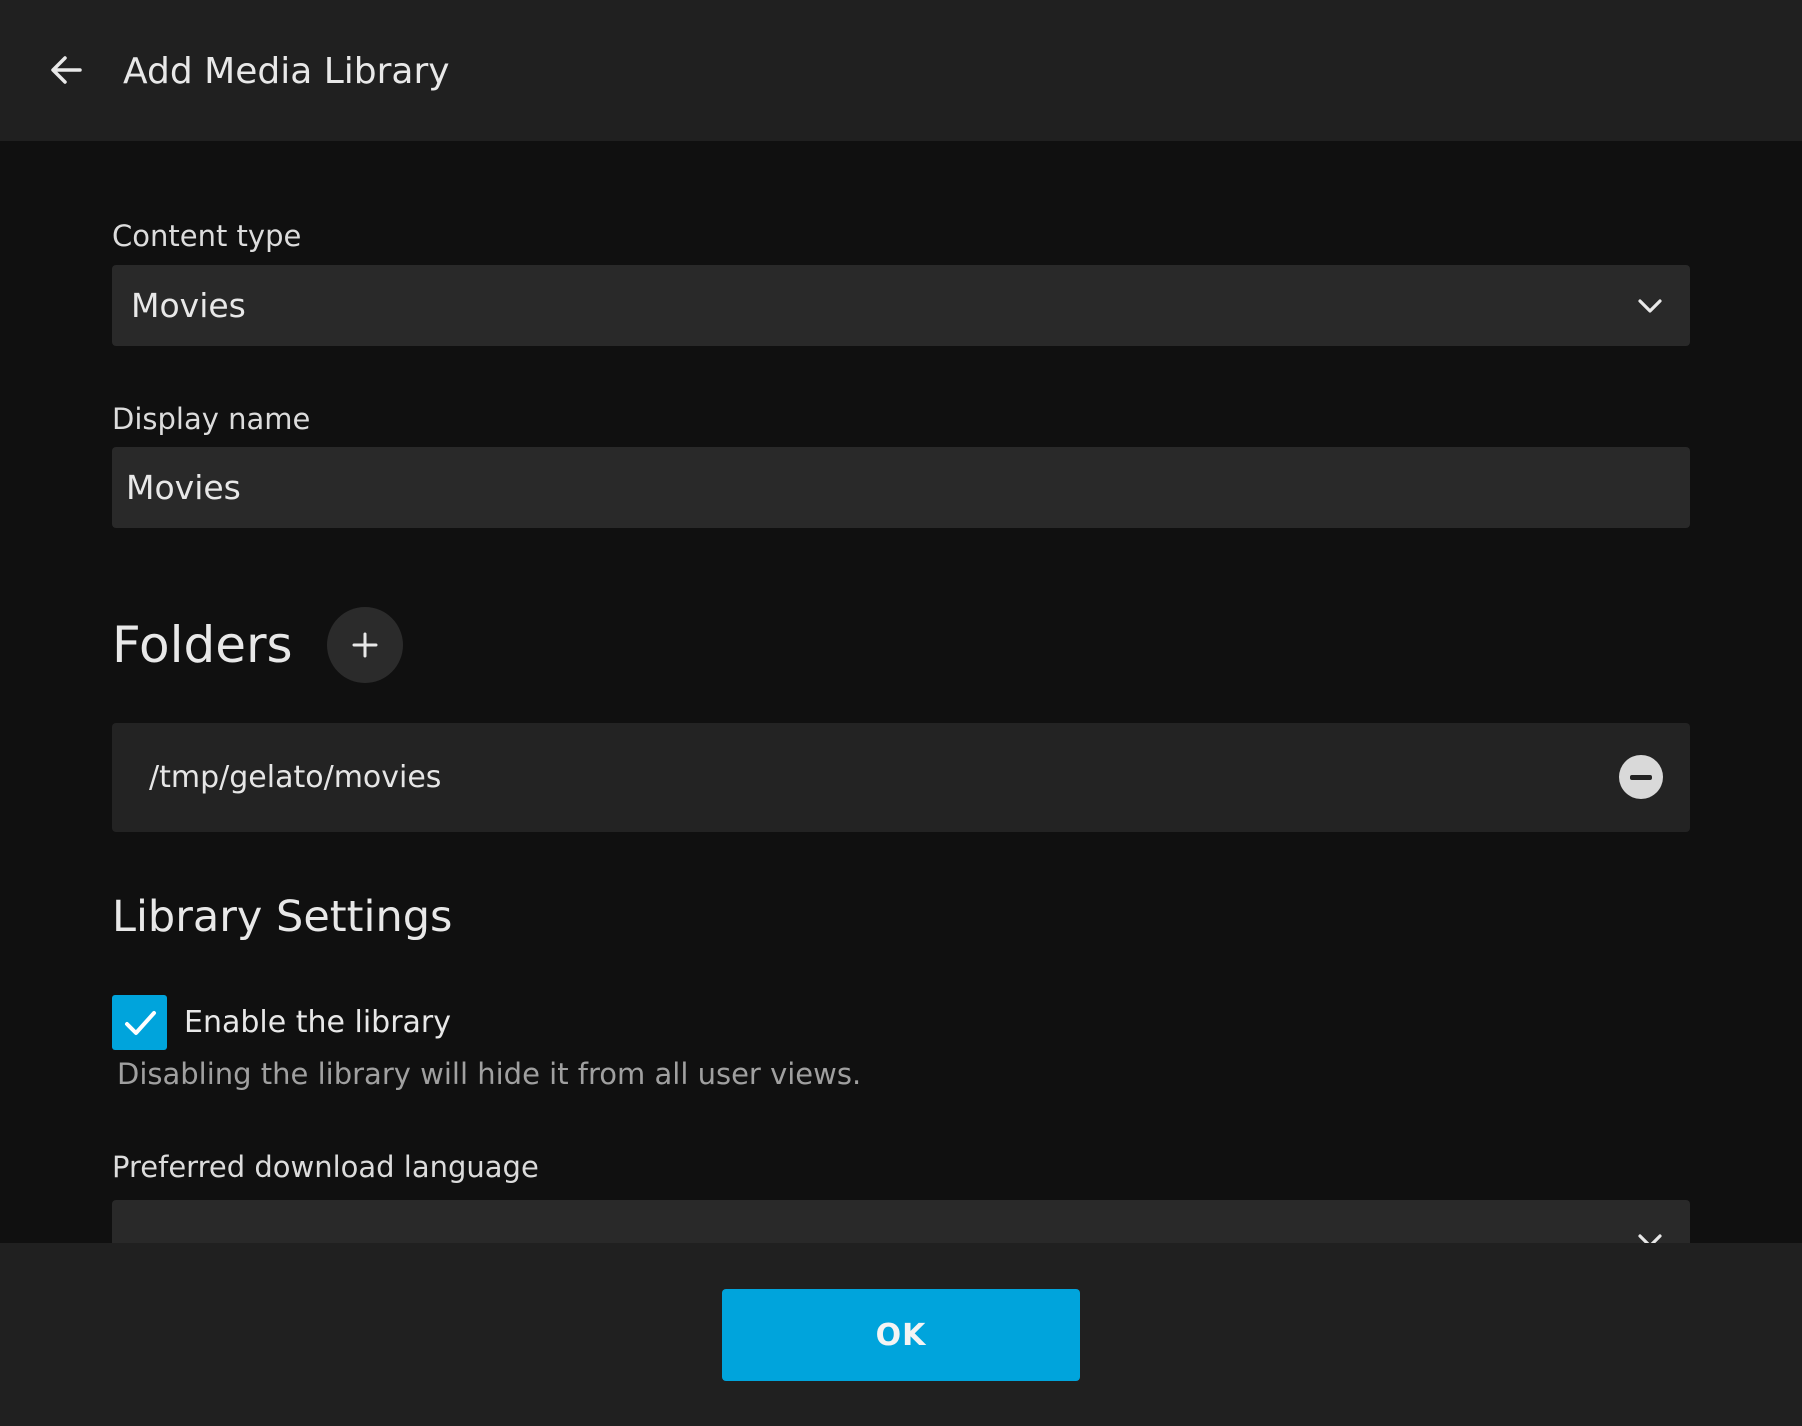  I want to click on add-folder-button, so click(365, 645).